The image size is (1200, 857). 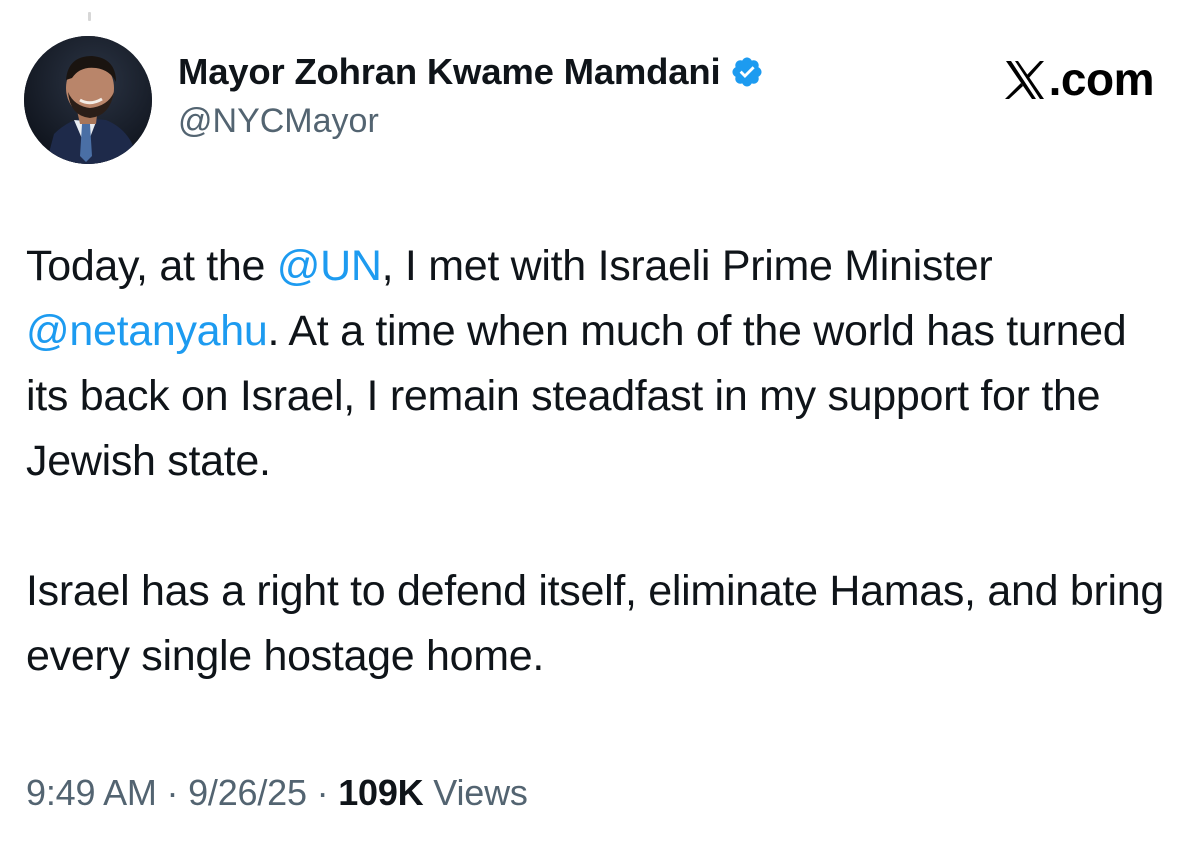 I want to click on tweet-text-segment: Today, at the, so click(x=151, y=266).